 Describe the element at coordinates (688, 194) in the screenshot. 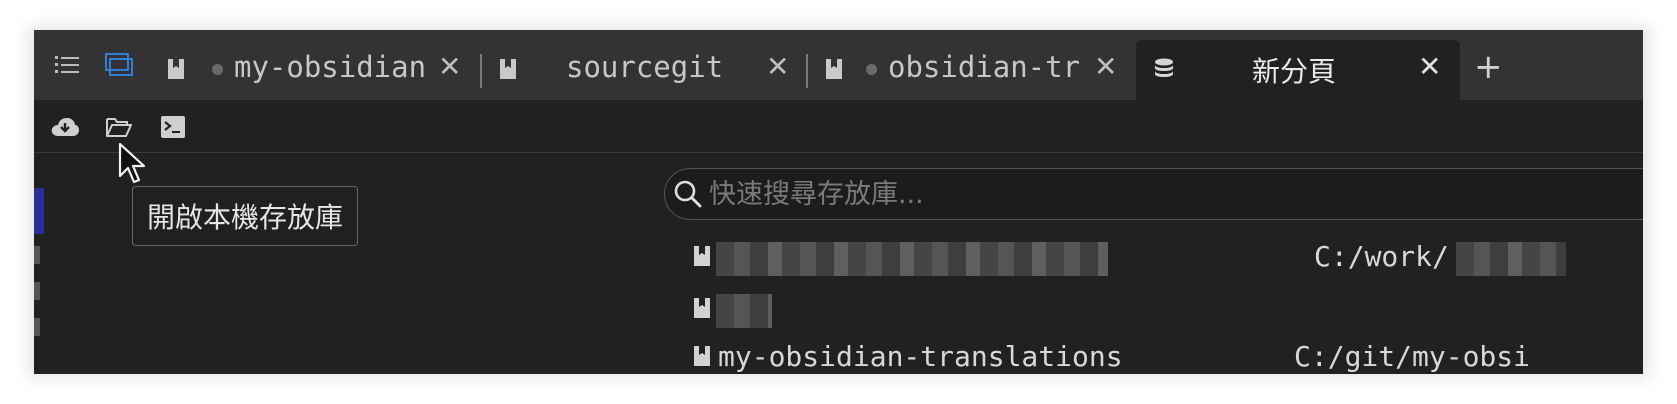

I see `search-icon` at that location.